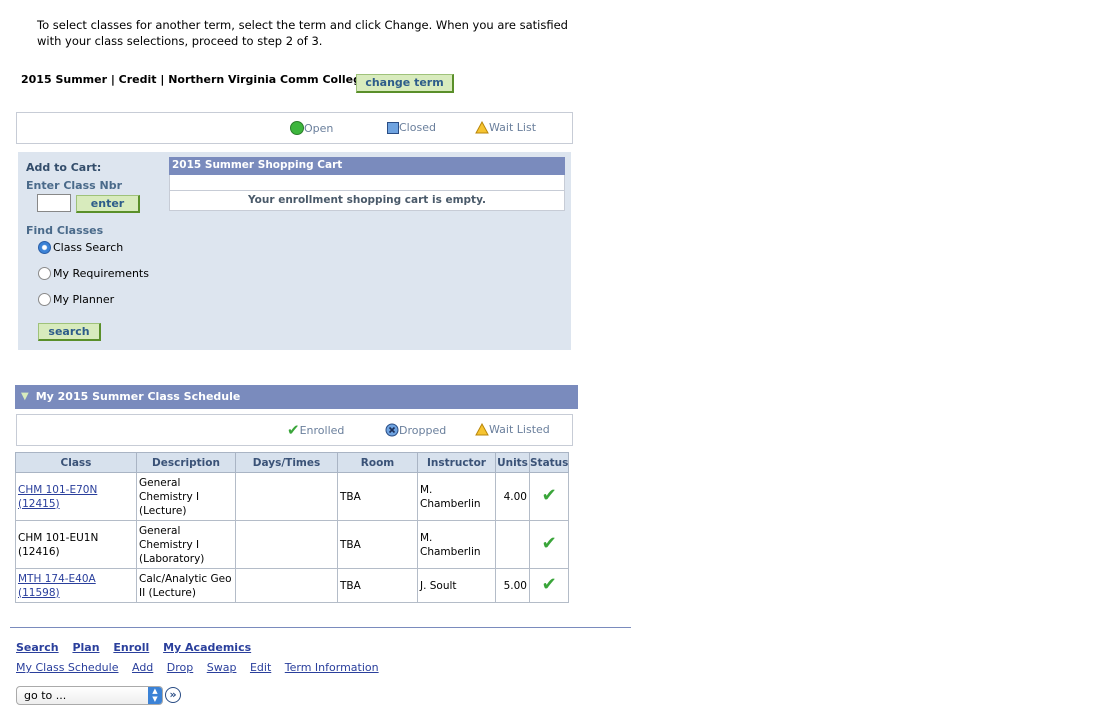 This screenshot has width=1104, height=715. Describe the element at coordinates (332, 667) in the screenshot. I see `footer-link-term-information: Term Information` at that location.